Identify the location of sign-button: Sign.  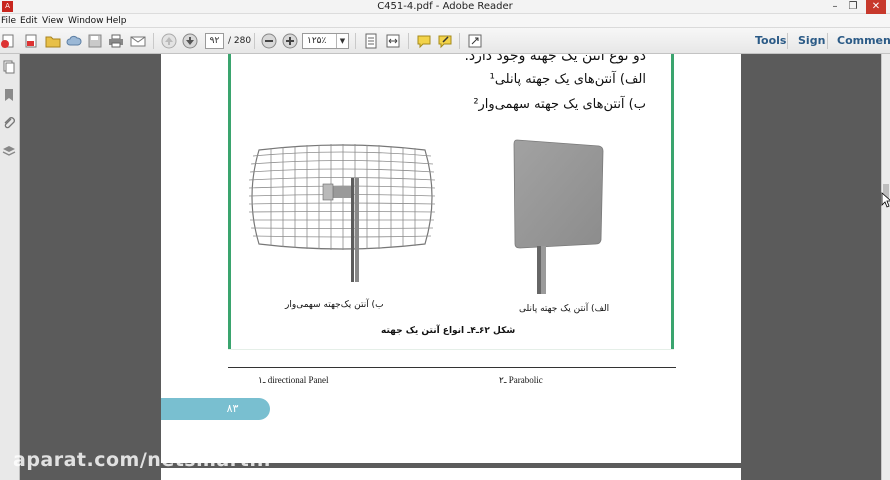
(811, 41).